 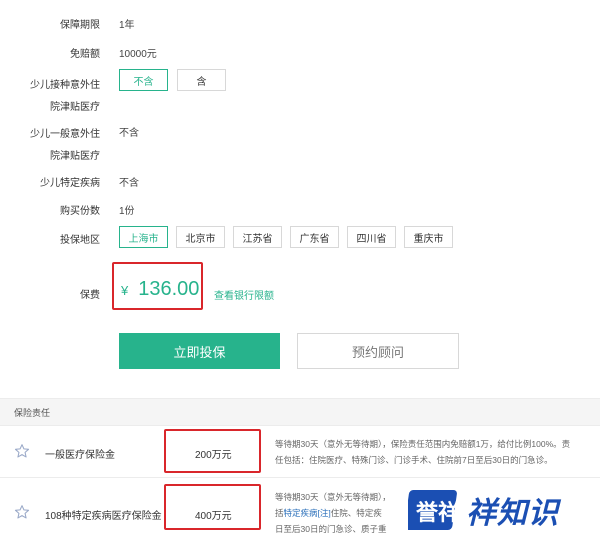 What do you see at coordinates (32, 413) in the screenshot?
I see `coverage-title: 保险责任` at bounding box center [32, 413].